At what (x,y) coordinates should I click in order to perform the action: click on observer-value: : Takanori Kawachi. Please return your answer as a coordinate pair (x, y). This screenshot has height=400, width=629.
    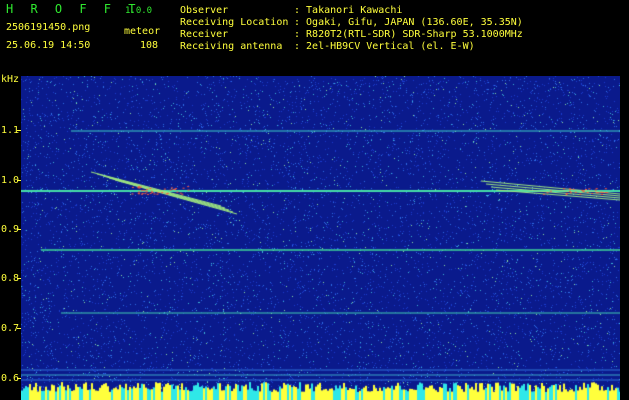
    Looking at the image, I should click on (348, 10).